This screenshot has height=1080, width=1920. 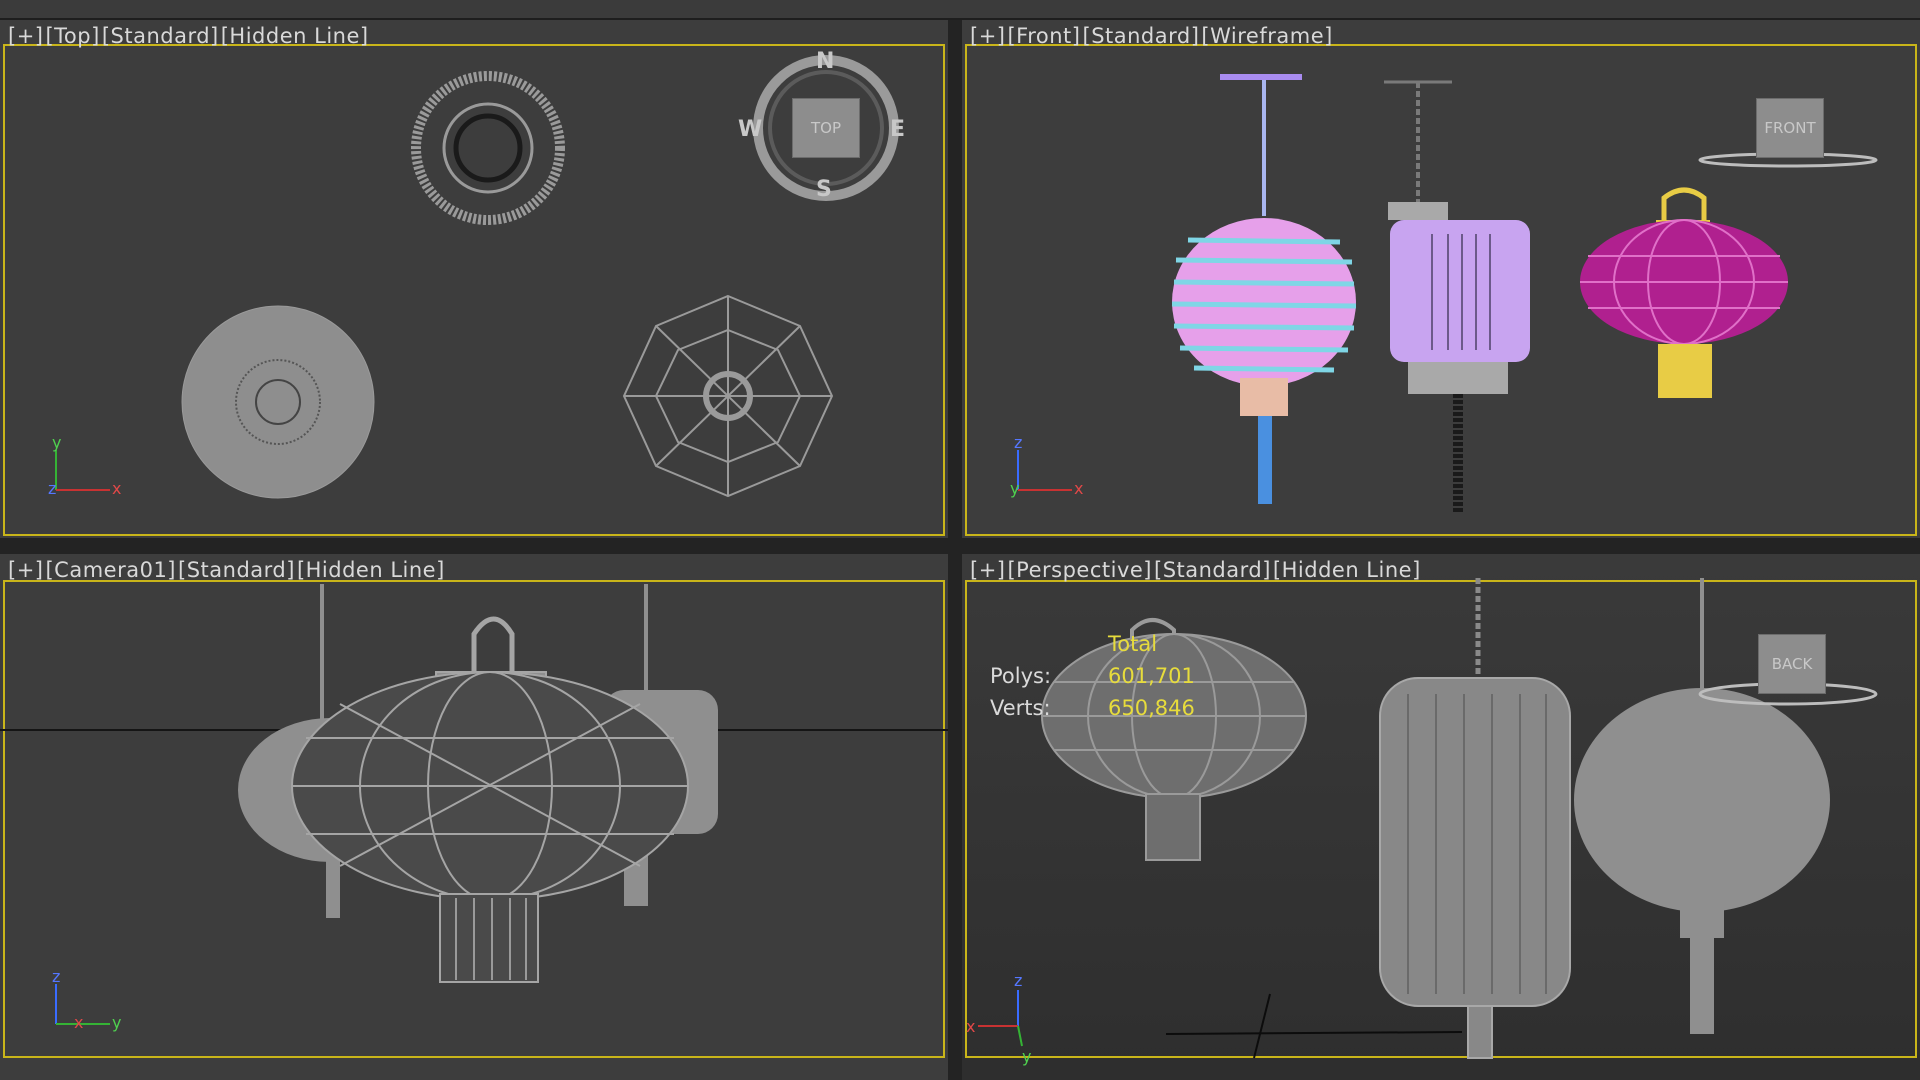 I want to click on viewcube-top: TOP, so click(x=826, y=128).